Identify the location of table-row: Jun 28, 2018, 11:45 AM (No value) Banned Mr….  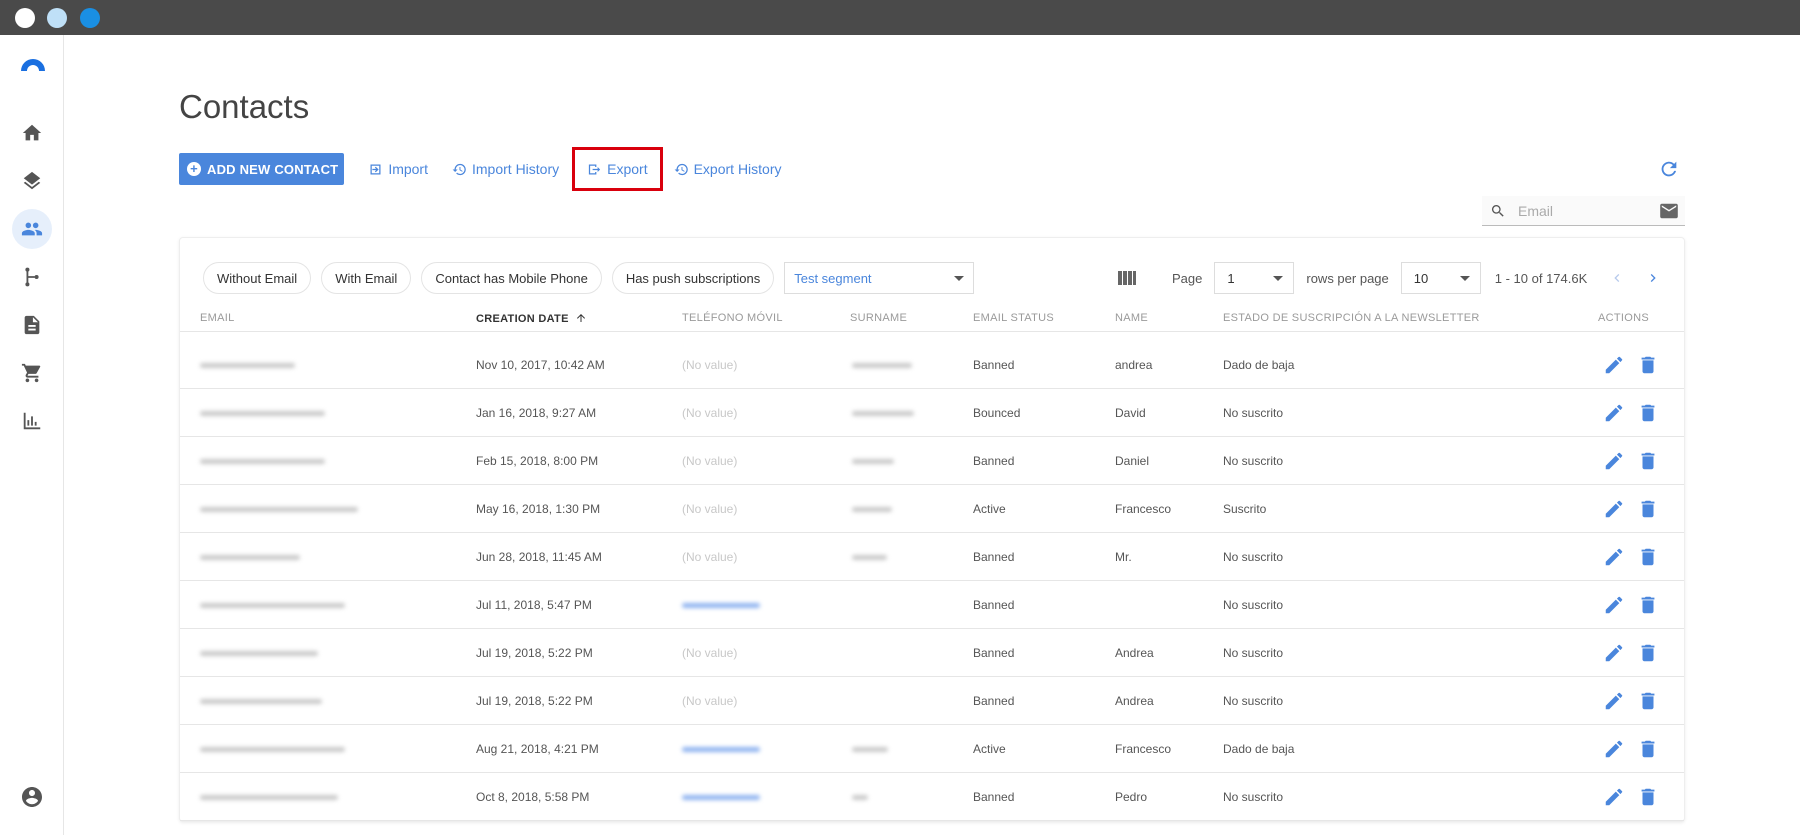
(932, 557).